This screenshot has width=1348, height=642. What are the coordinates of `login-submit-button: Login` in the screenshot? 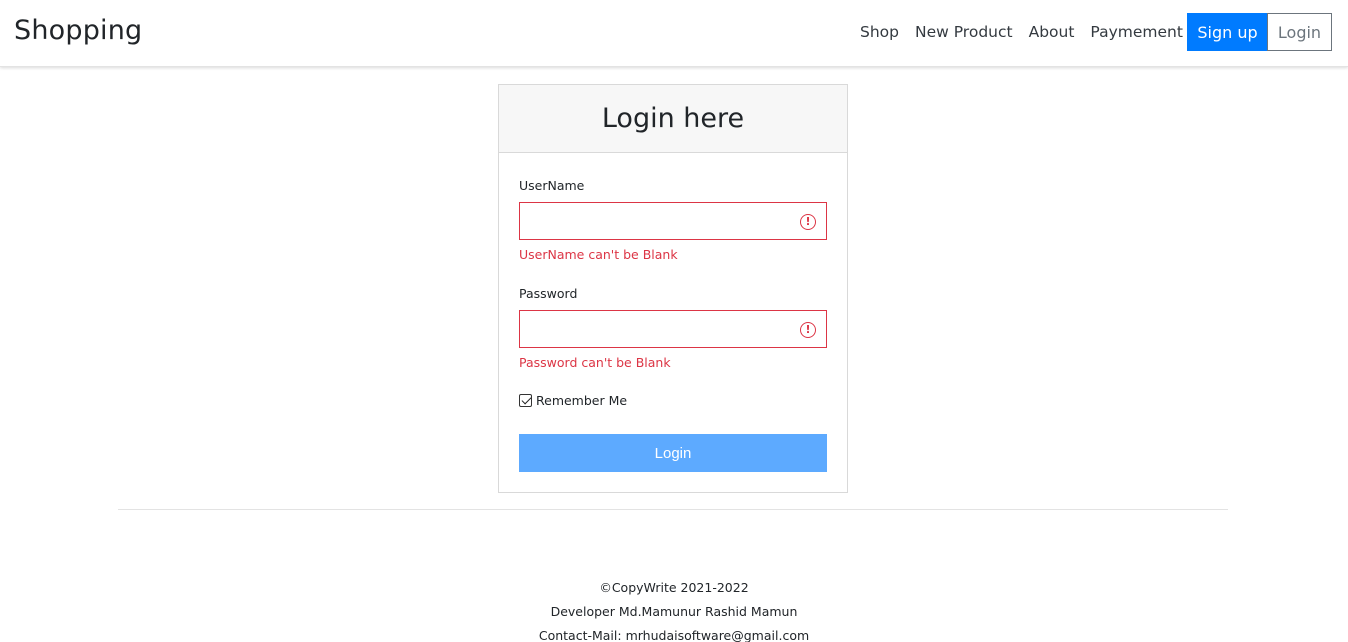 It's located at (673, 453).